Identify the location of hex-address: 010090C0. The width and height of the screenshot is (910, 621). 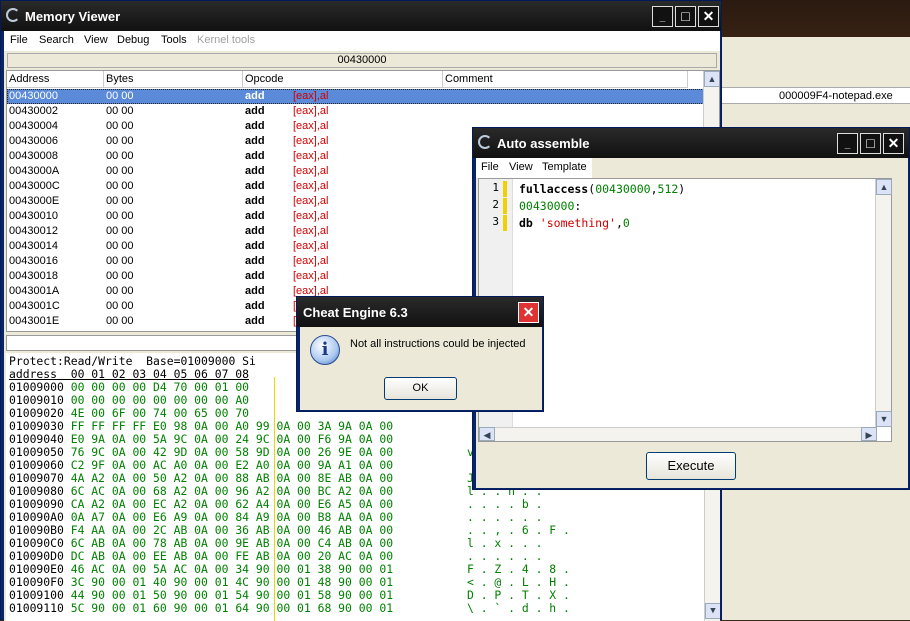
(36, 543).